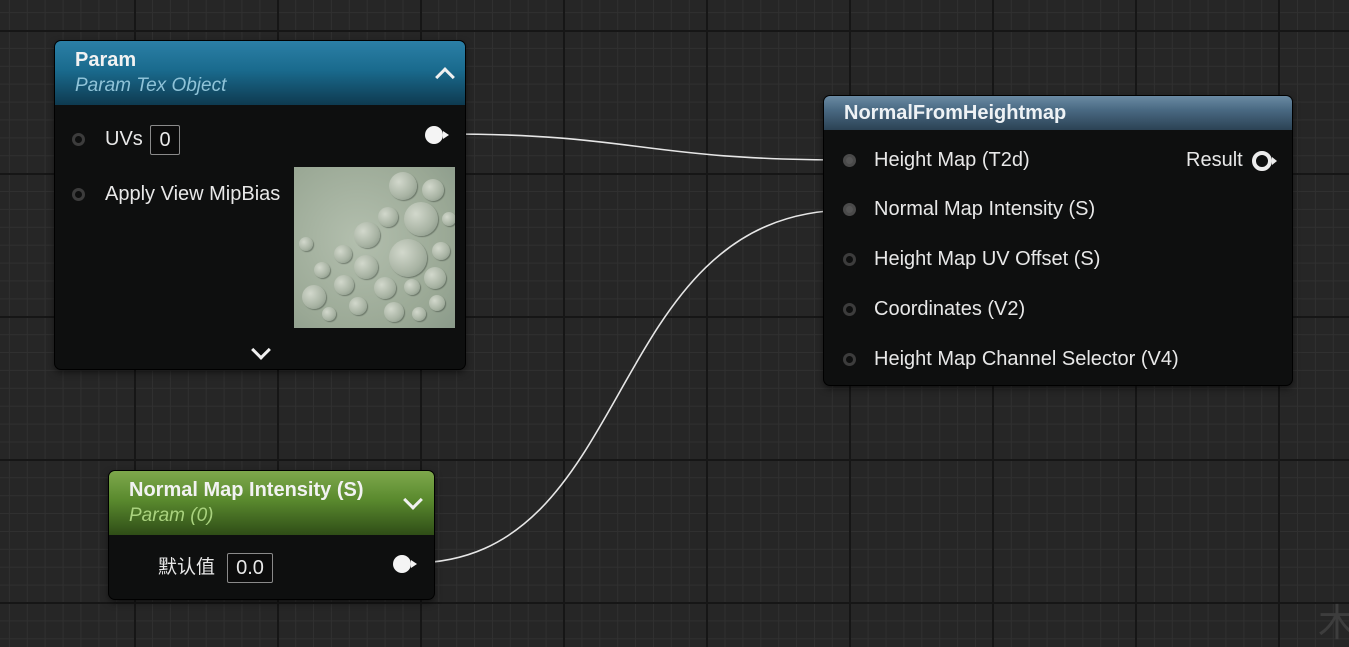 This screenshot has width=1349, height=647. What do you see at coordinates (849, 259) in the screenshot?
I see `uv-offset-input-pin` at bounding box center [849, 259].